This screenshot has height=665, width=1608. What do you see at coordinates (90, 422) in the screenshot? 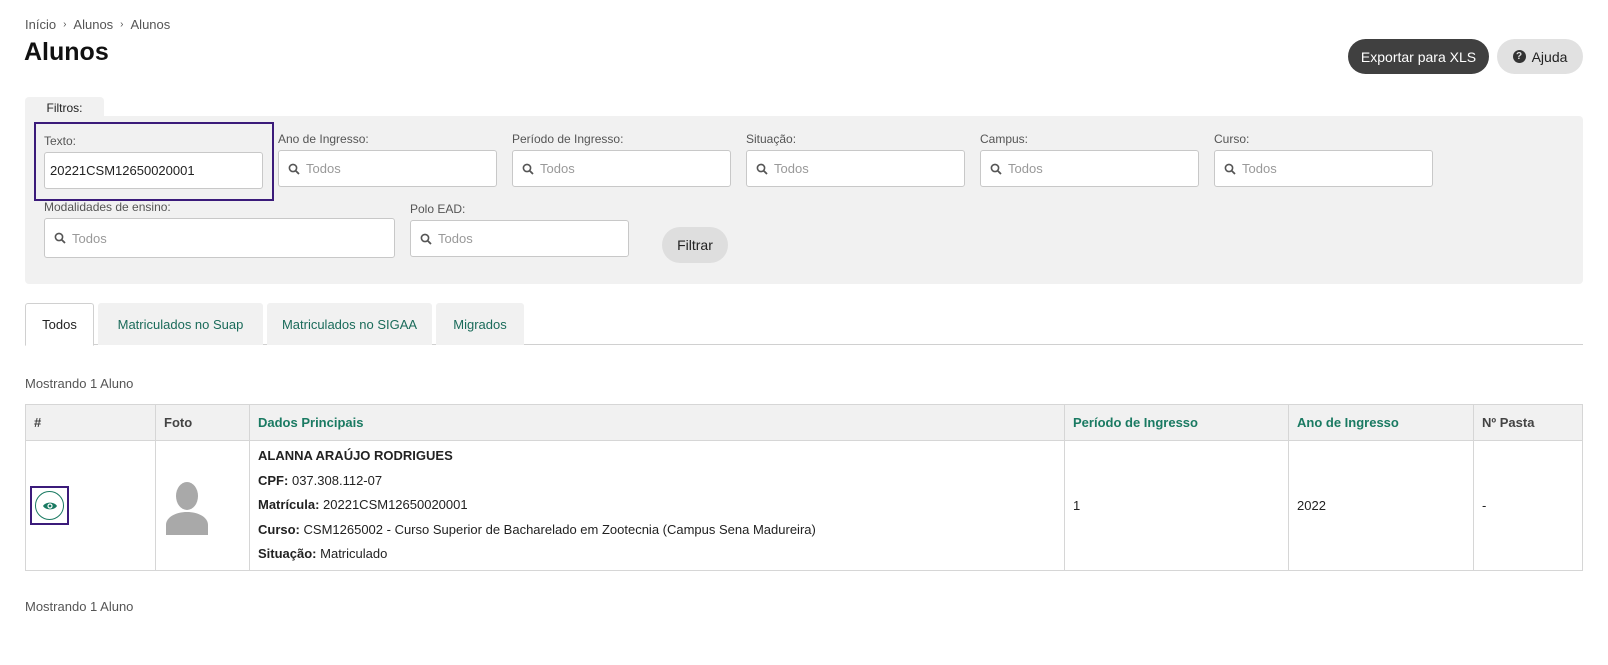
I see `col-header-index: #` at bounding box center [90, 422].